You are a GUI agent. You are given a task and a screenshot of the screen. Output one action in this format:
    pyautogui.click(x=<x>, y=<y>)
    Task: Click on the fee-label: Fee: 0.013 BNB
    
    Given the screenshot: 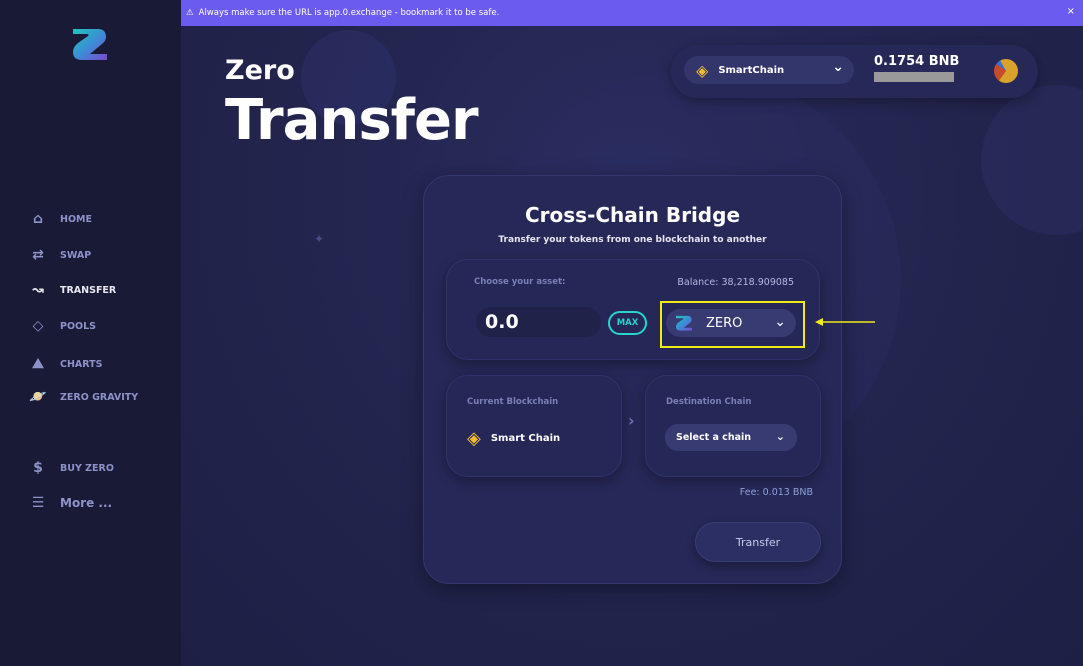 What is the action you would take?
    pyautogui.click(x=776, y=492)
    